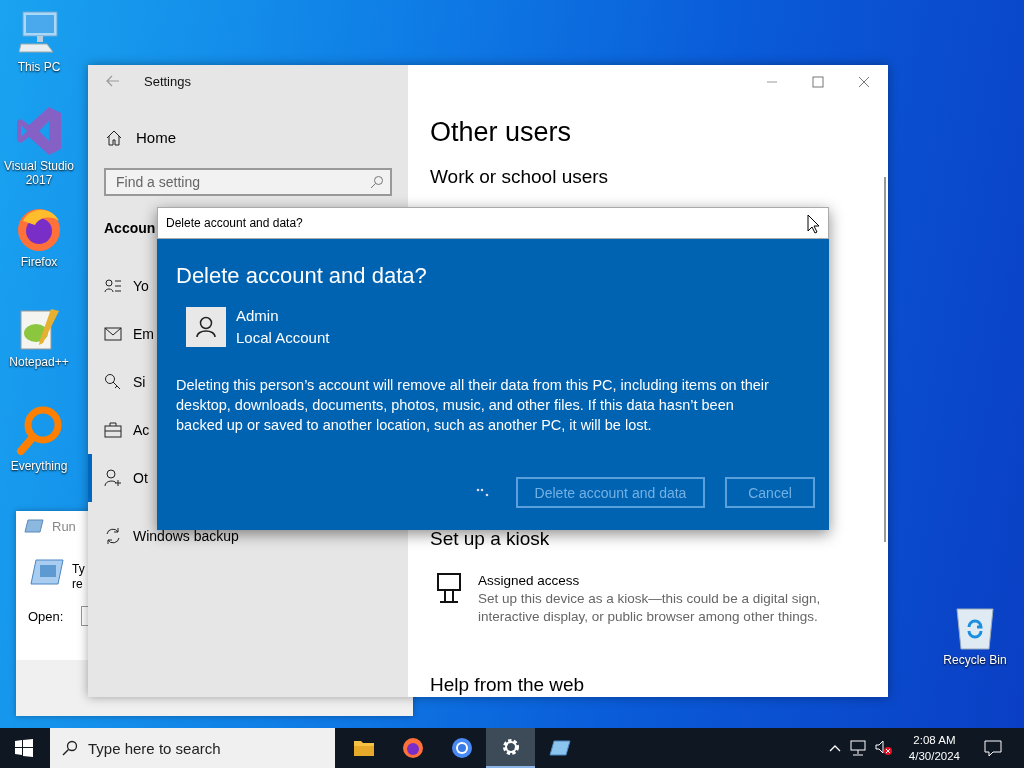 This screenshot has height=768, width=1024. I want to click on page-title: Other users, so click(501, 132).